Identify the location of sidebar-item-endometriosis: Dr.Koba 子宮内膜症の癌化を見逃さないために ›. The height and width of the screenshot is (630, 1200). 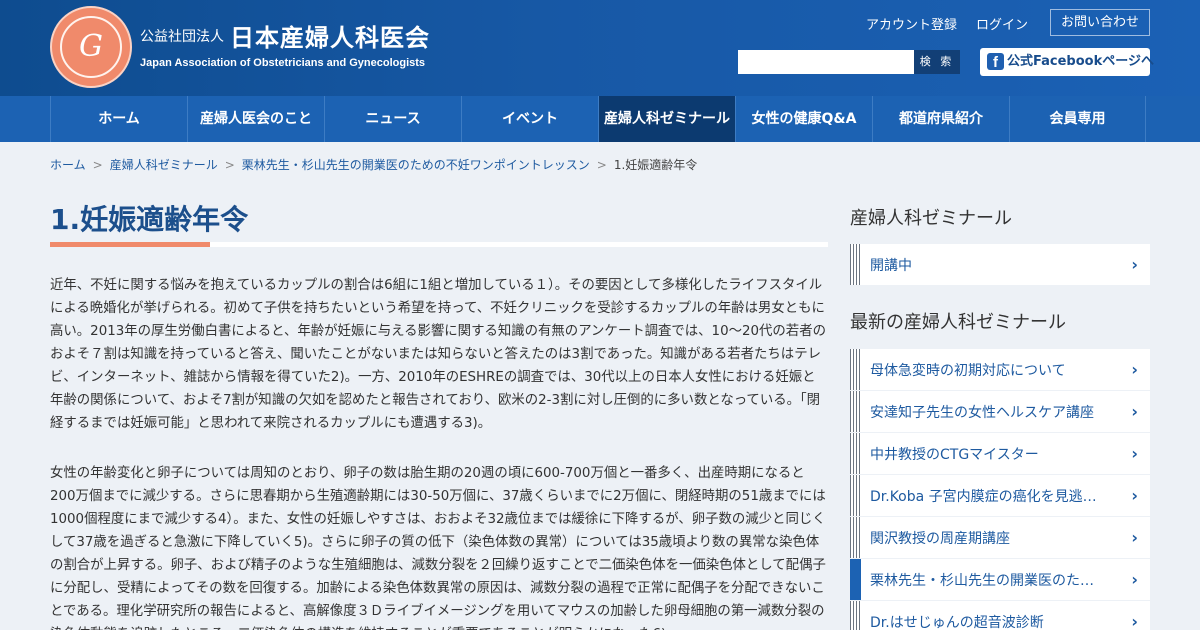
(1000, 495).